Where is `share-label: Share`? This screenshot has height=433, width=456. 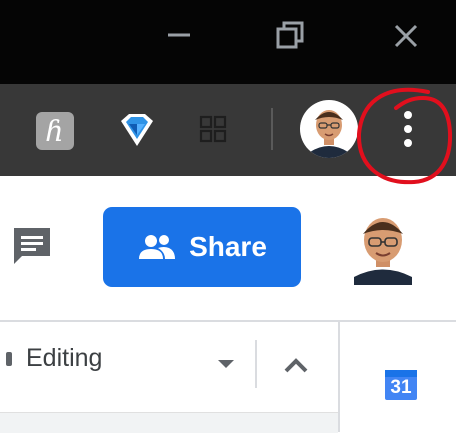
share-label: Share is located at coordinates (228, 246).